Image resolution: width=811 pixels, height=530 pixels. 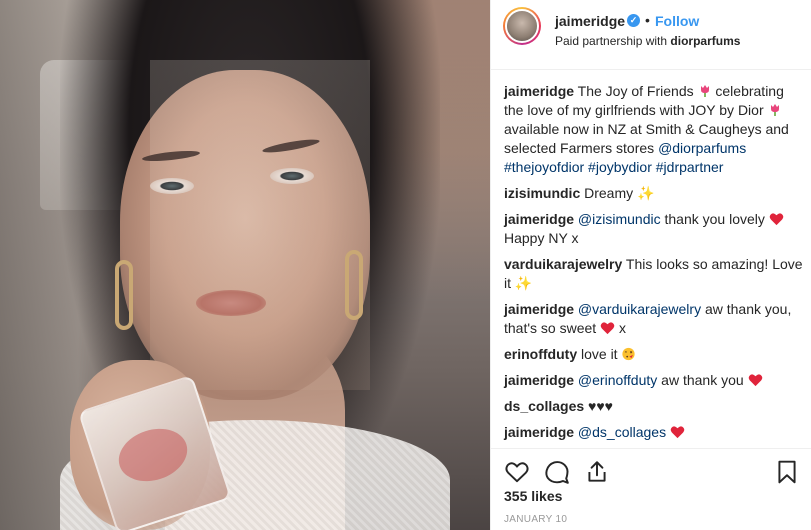 I want to click on left-eye, so click(x=172, y=186).